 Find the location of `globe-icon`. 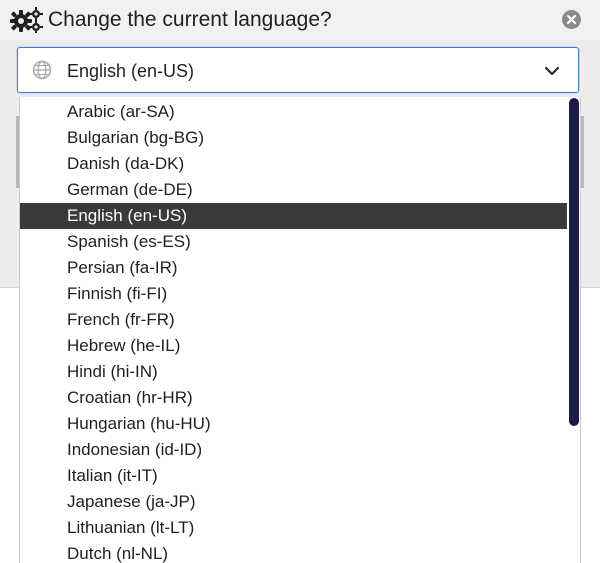

globe-icon is located at coordinates (42, 70).